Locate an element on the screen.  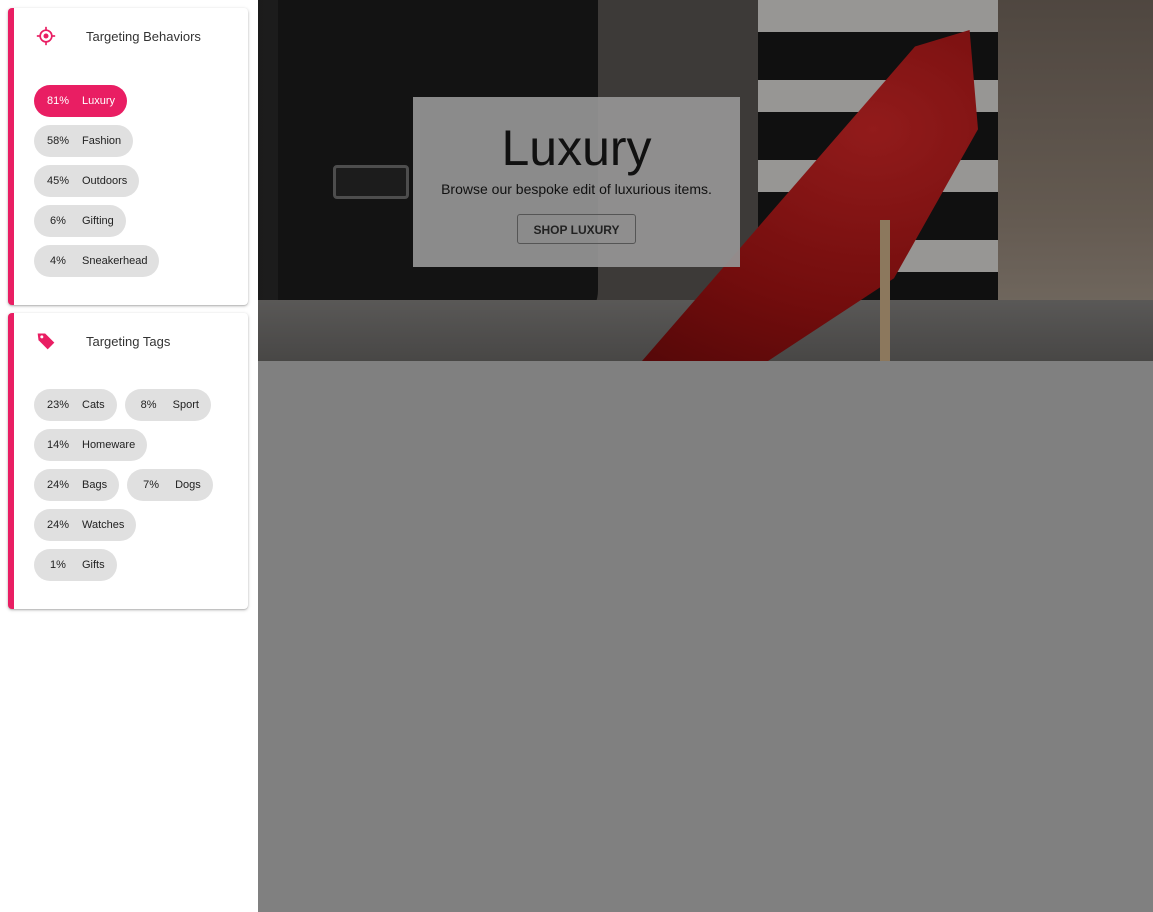
chip-label: Cats is located at coordinates (93, 405).